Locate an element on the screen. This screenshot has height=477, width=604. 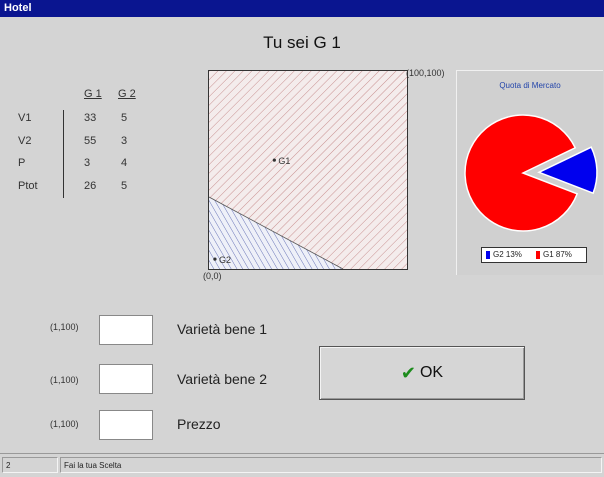
status-round: 2 is located at coordinates (30, 465).